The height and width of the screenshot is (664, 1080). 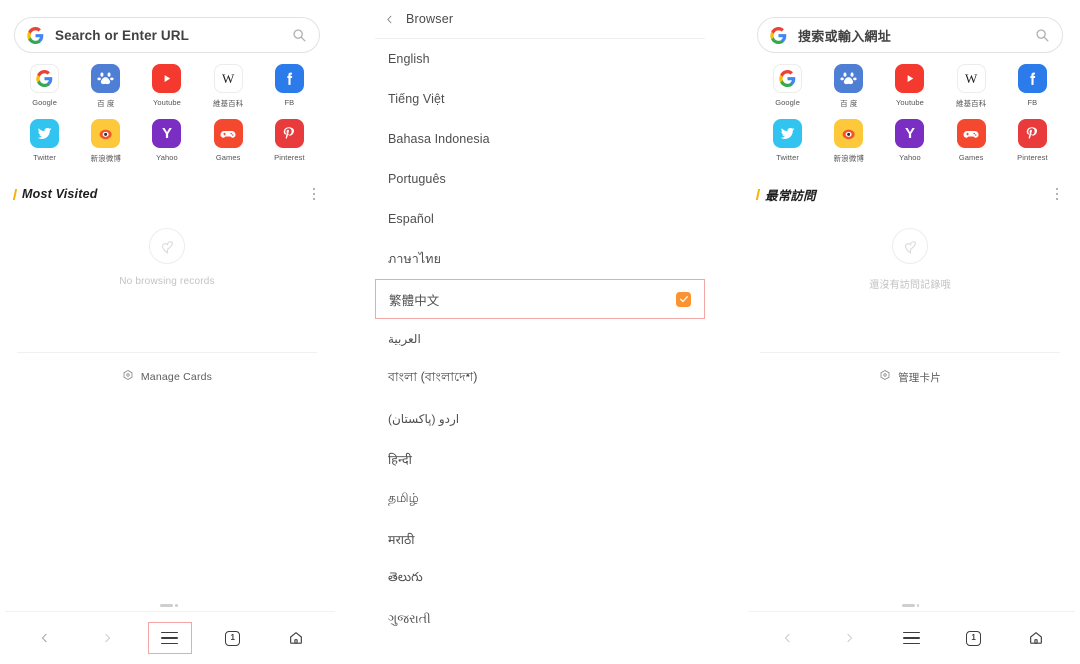 What do you see at coordinates (106, 78) in the screenshot?
I see `baidu-icon` at bounding box center [106, 78].